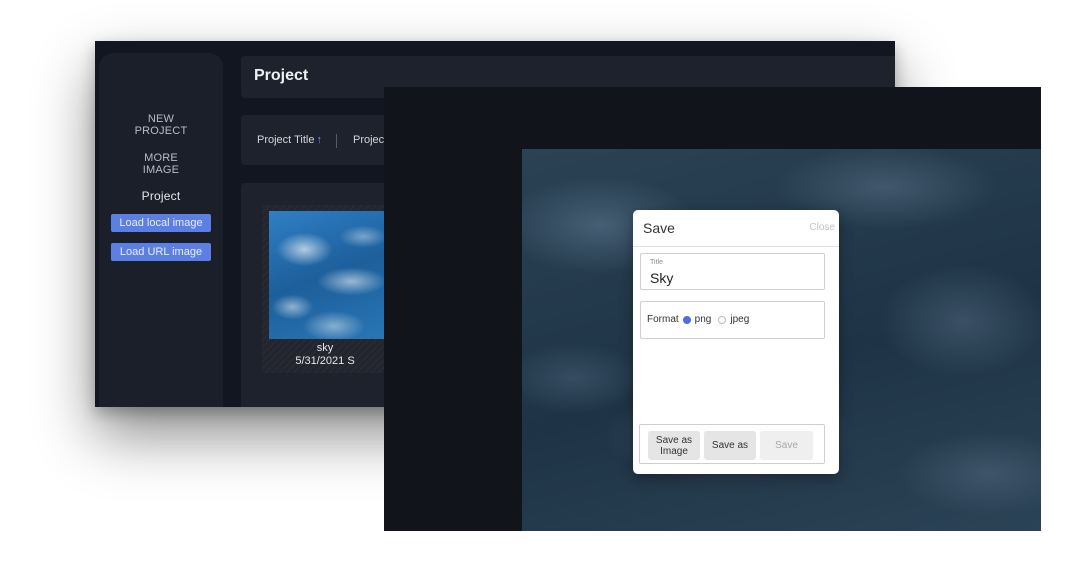 The image size is (1085, 564). I want to click on save-as-button: Save as, so click(730, 445).